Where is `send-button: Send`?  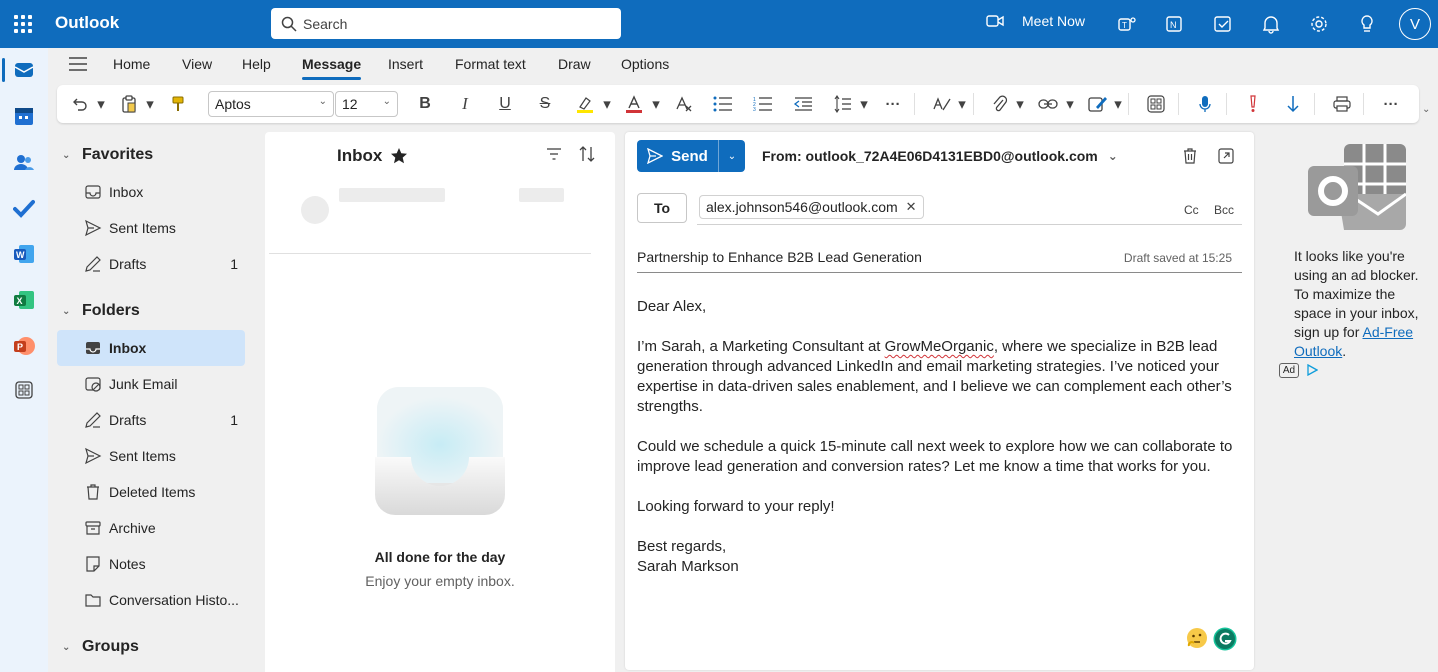 send-button: Send is located at coordinates (678, 156).